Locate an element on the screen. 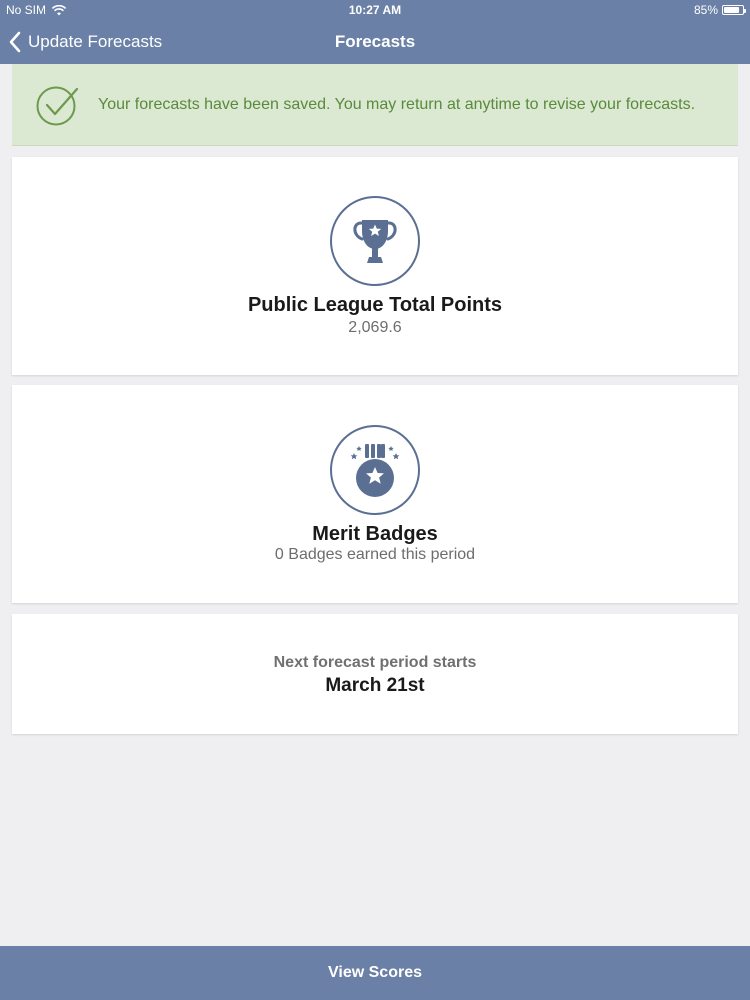 The height and width of the screenshot is (1000, 750). page-title: Forecasts is located at coordinates (375, 41).